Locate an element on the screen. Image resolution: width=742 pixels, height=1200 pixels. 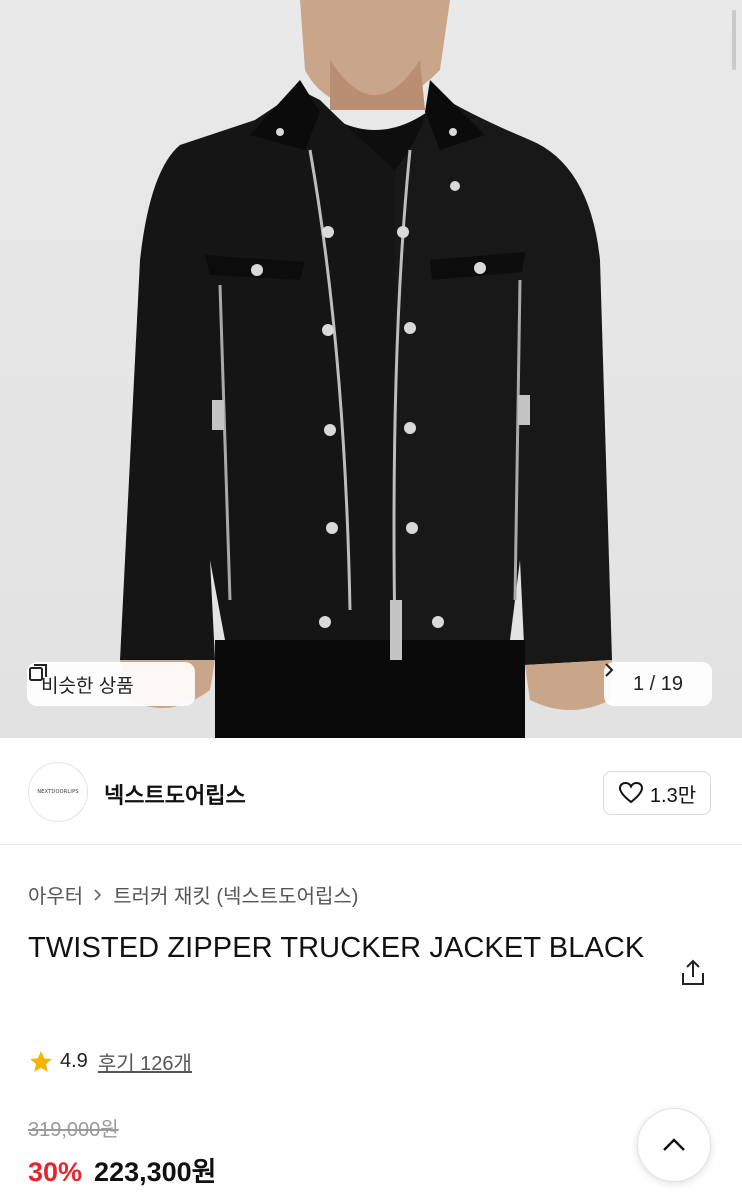
share-icon is located at coordinates (693, 973).